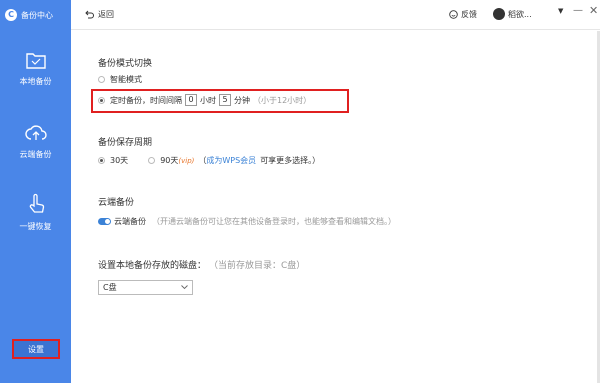  What do you see at coordinates (202, 160) in the screenshot?
I see `paren-open: （` at bounding box center [202, 160].